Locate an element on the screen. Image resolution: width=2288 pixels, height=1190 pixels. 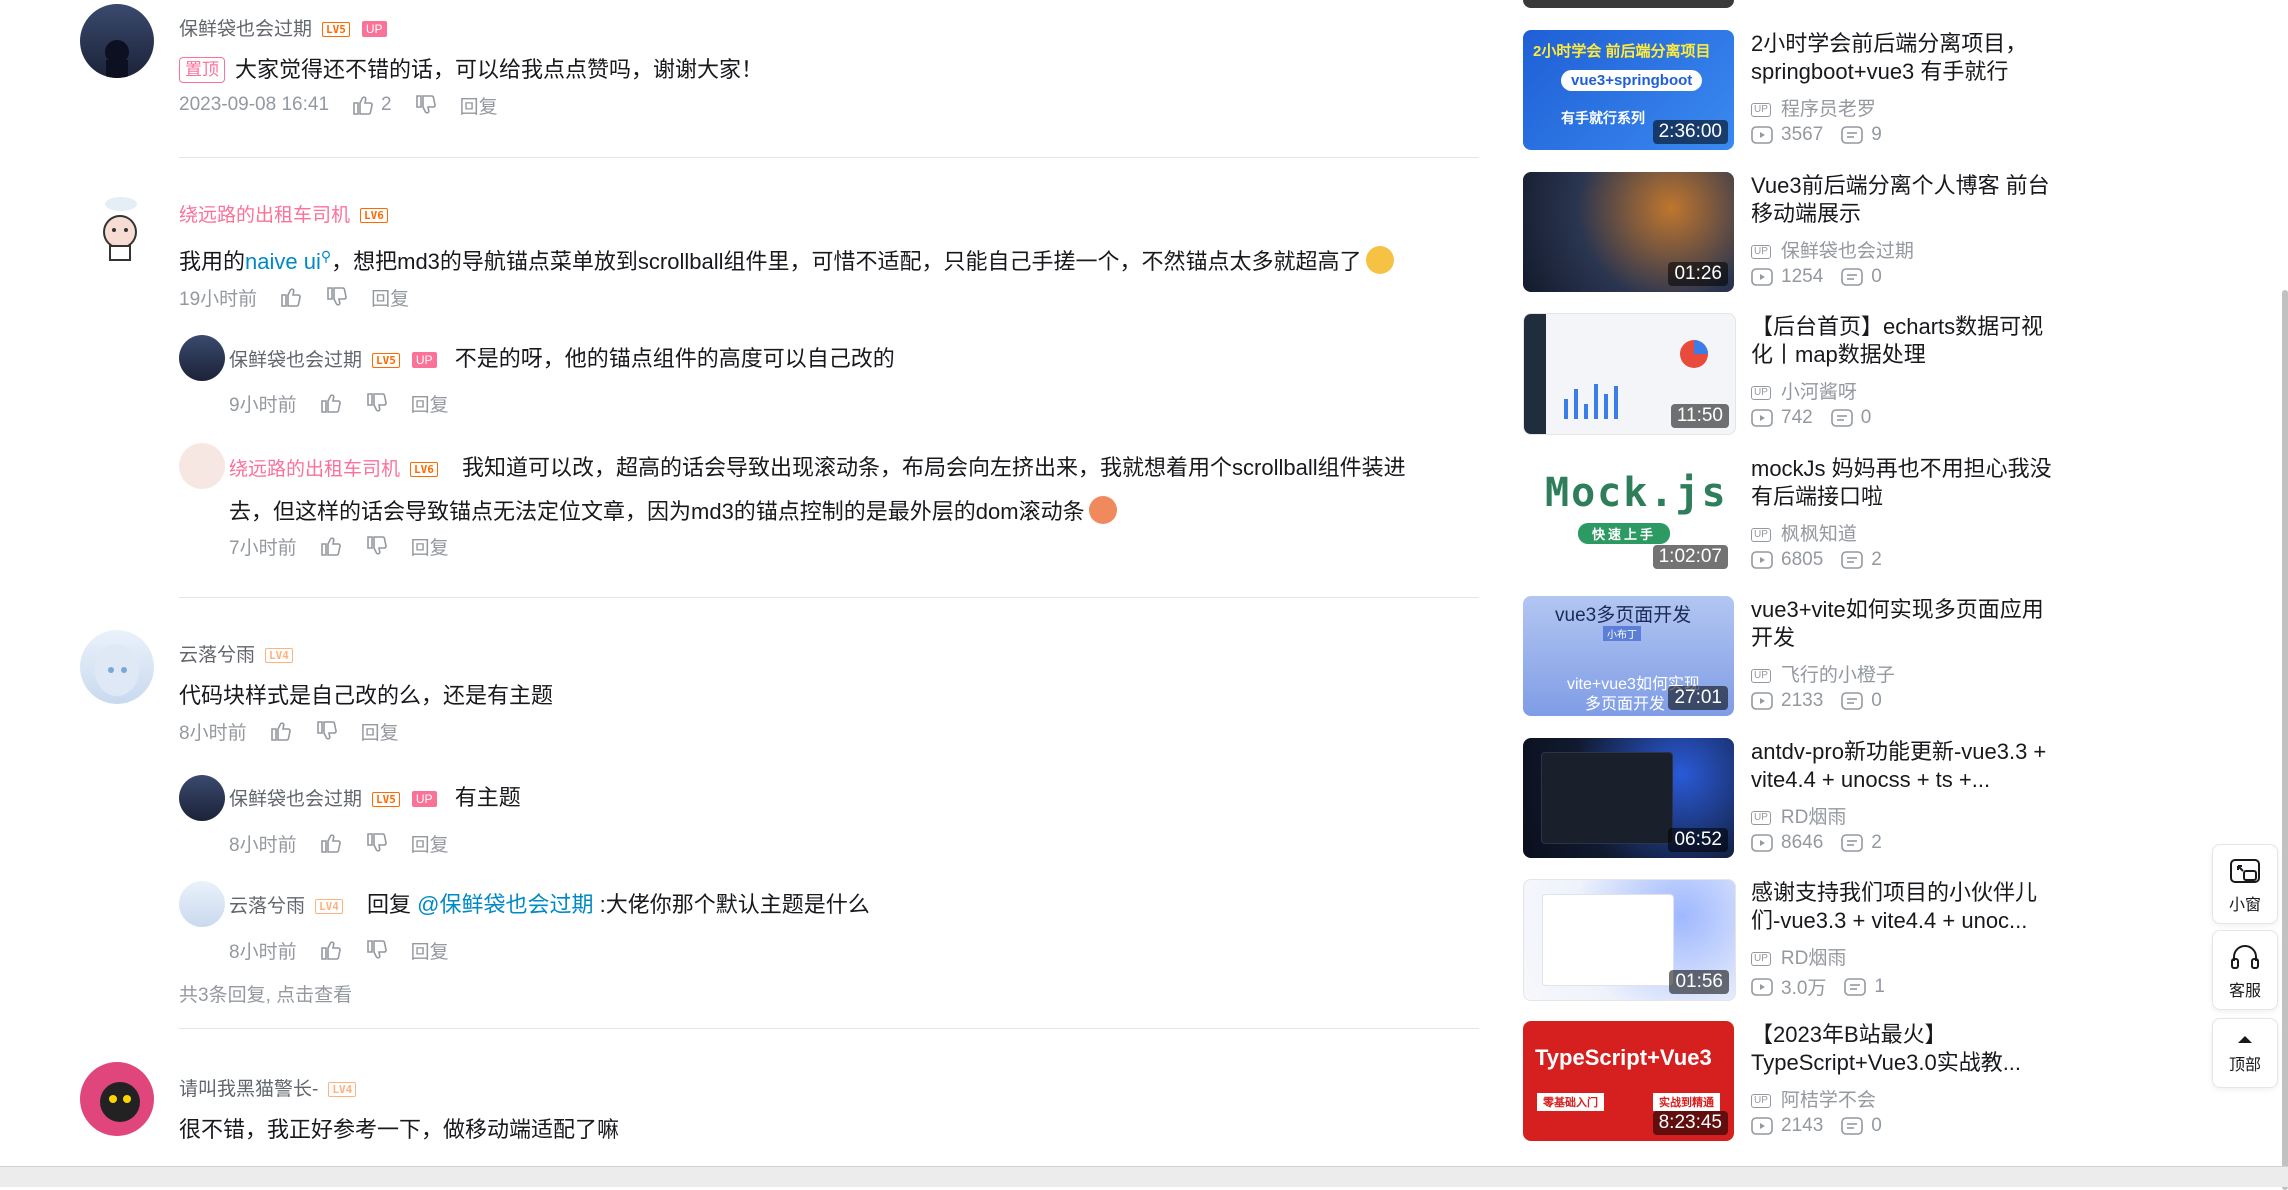
view-count: 1254 is located at coordinates (1802, 276).